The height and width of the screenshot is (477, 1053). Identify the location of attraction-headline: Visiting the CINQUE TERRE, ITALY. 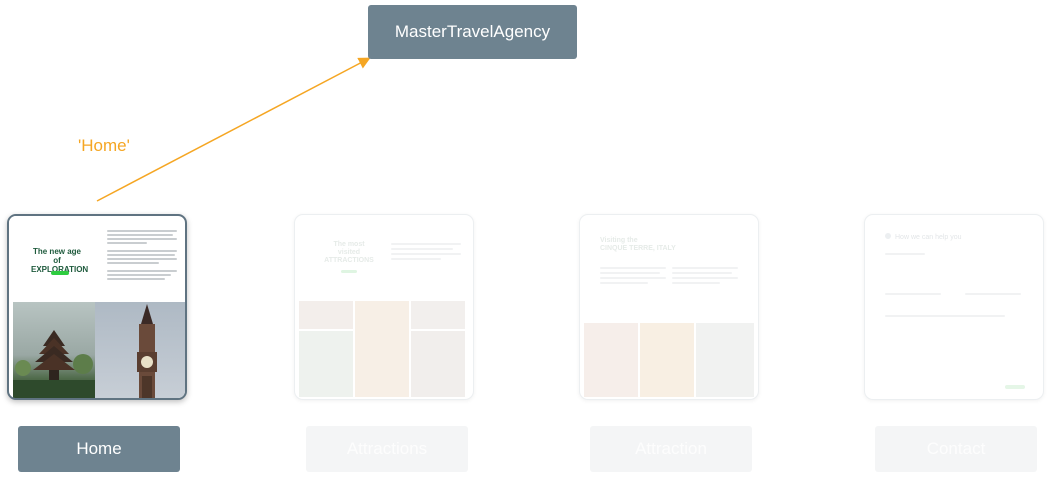
(638, 245).